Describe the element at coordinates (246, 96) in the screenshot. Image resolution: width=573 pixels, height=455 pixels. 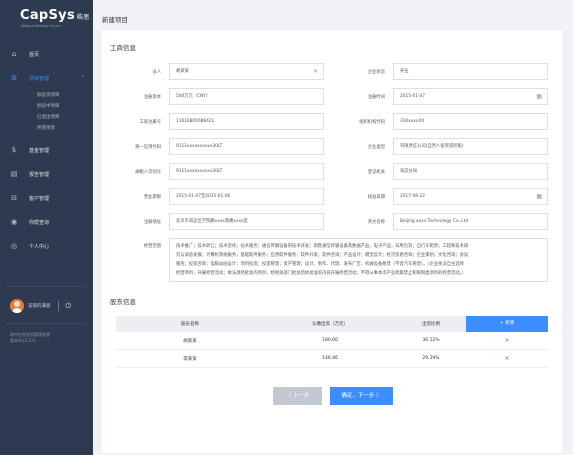
I see `registered-capital-input: 500万元（CNY）` at that location.